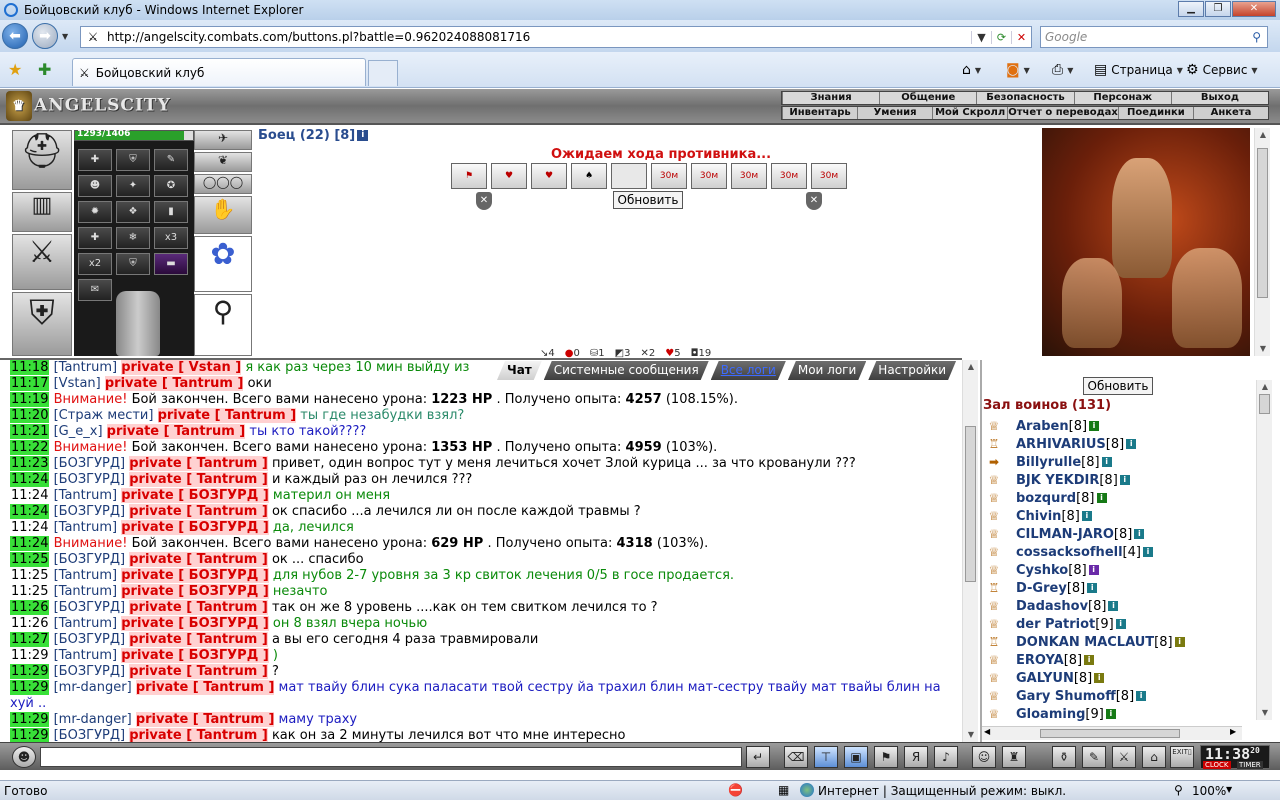 This screenshot has width=1280, height=800. Describe the element at coordinates (383, 73) in the screenshot. I see `new-tab-button` at that location.